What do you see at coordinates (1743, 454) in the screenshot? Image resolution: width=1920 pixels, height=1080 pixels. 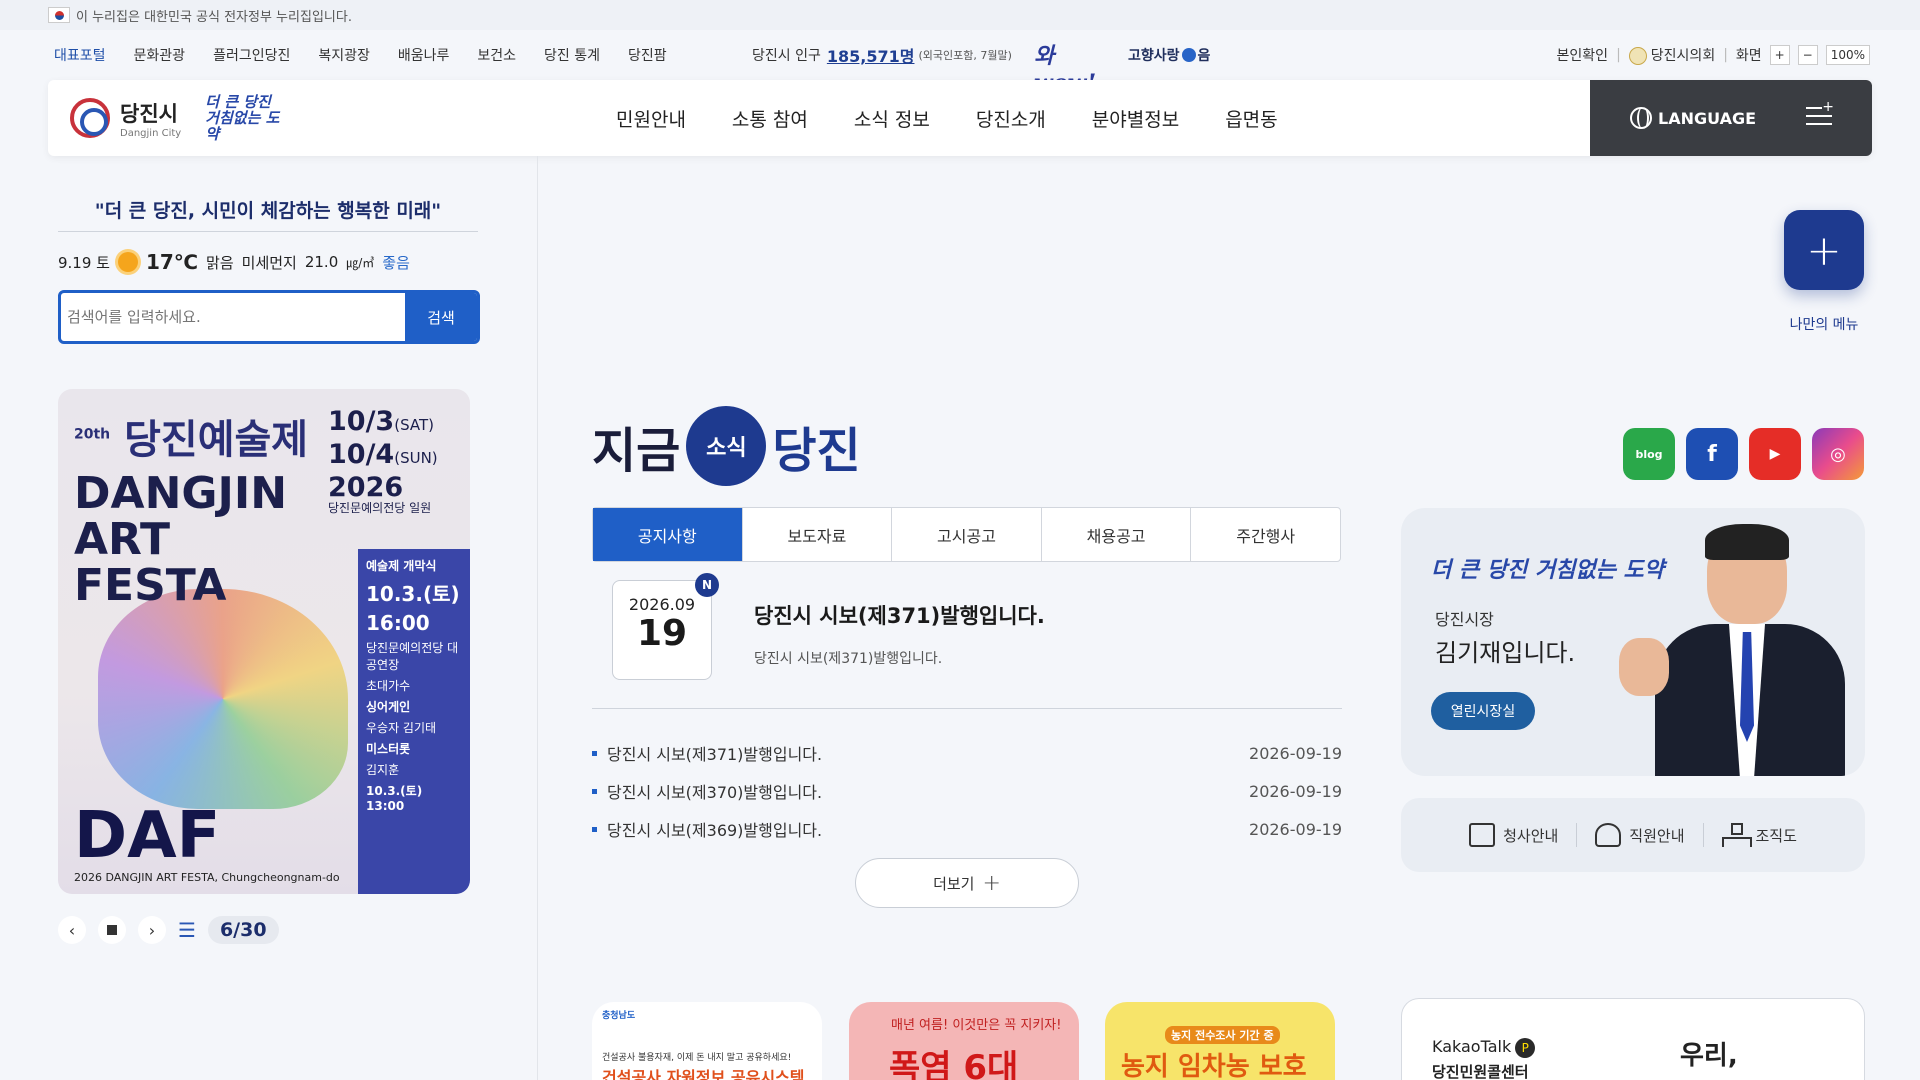 I see `social-links: blog f ▶ ◎` at bounding box center [1743, 454].